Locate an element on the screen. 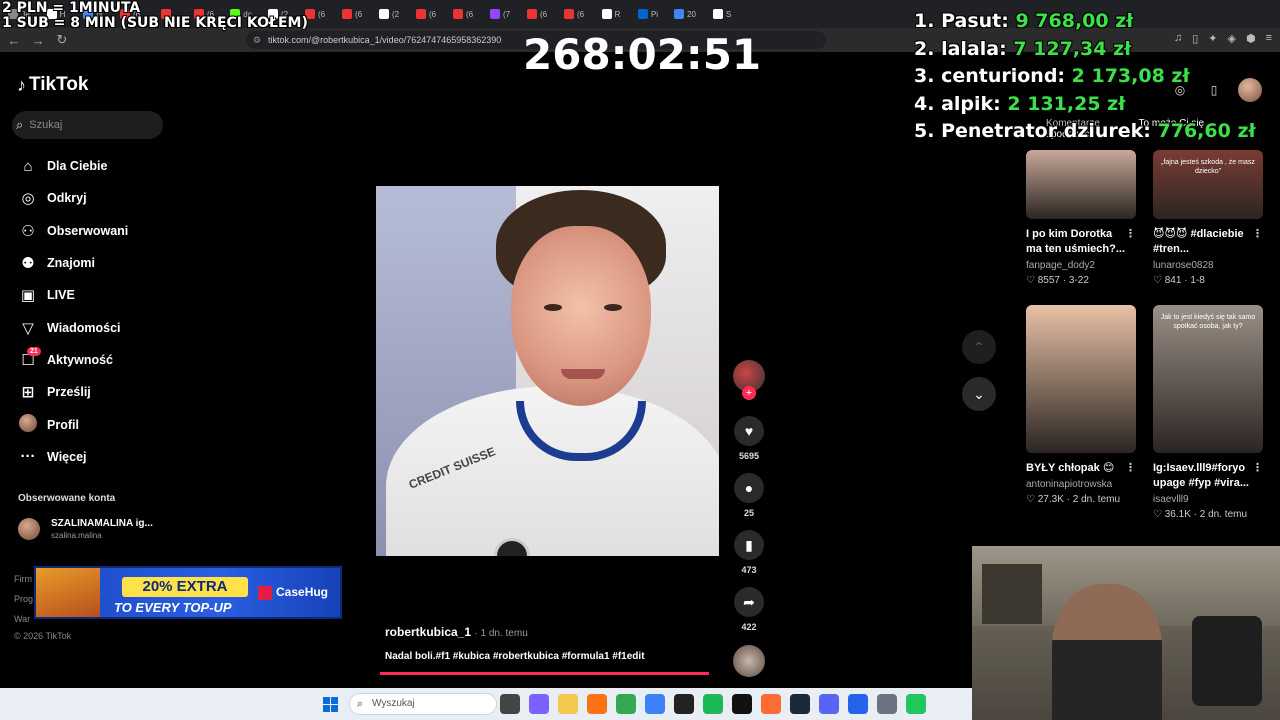  footer-link: Prog is located at coordinates (23, 599).